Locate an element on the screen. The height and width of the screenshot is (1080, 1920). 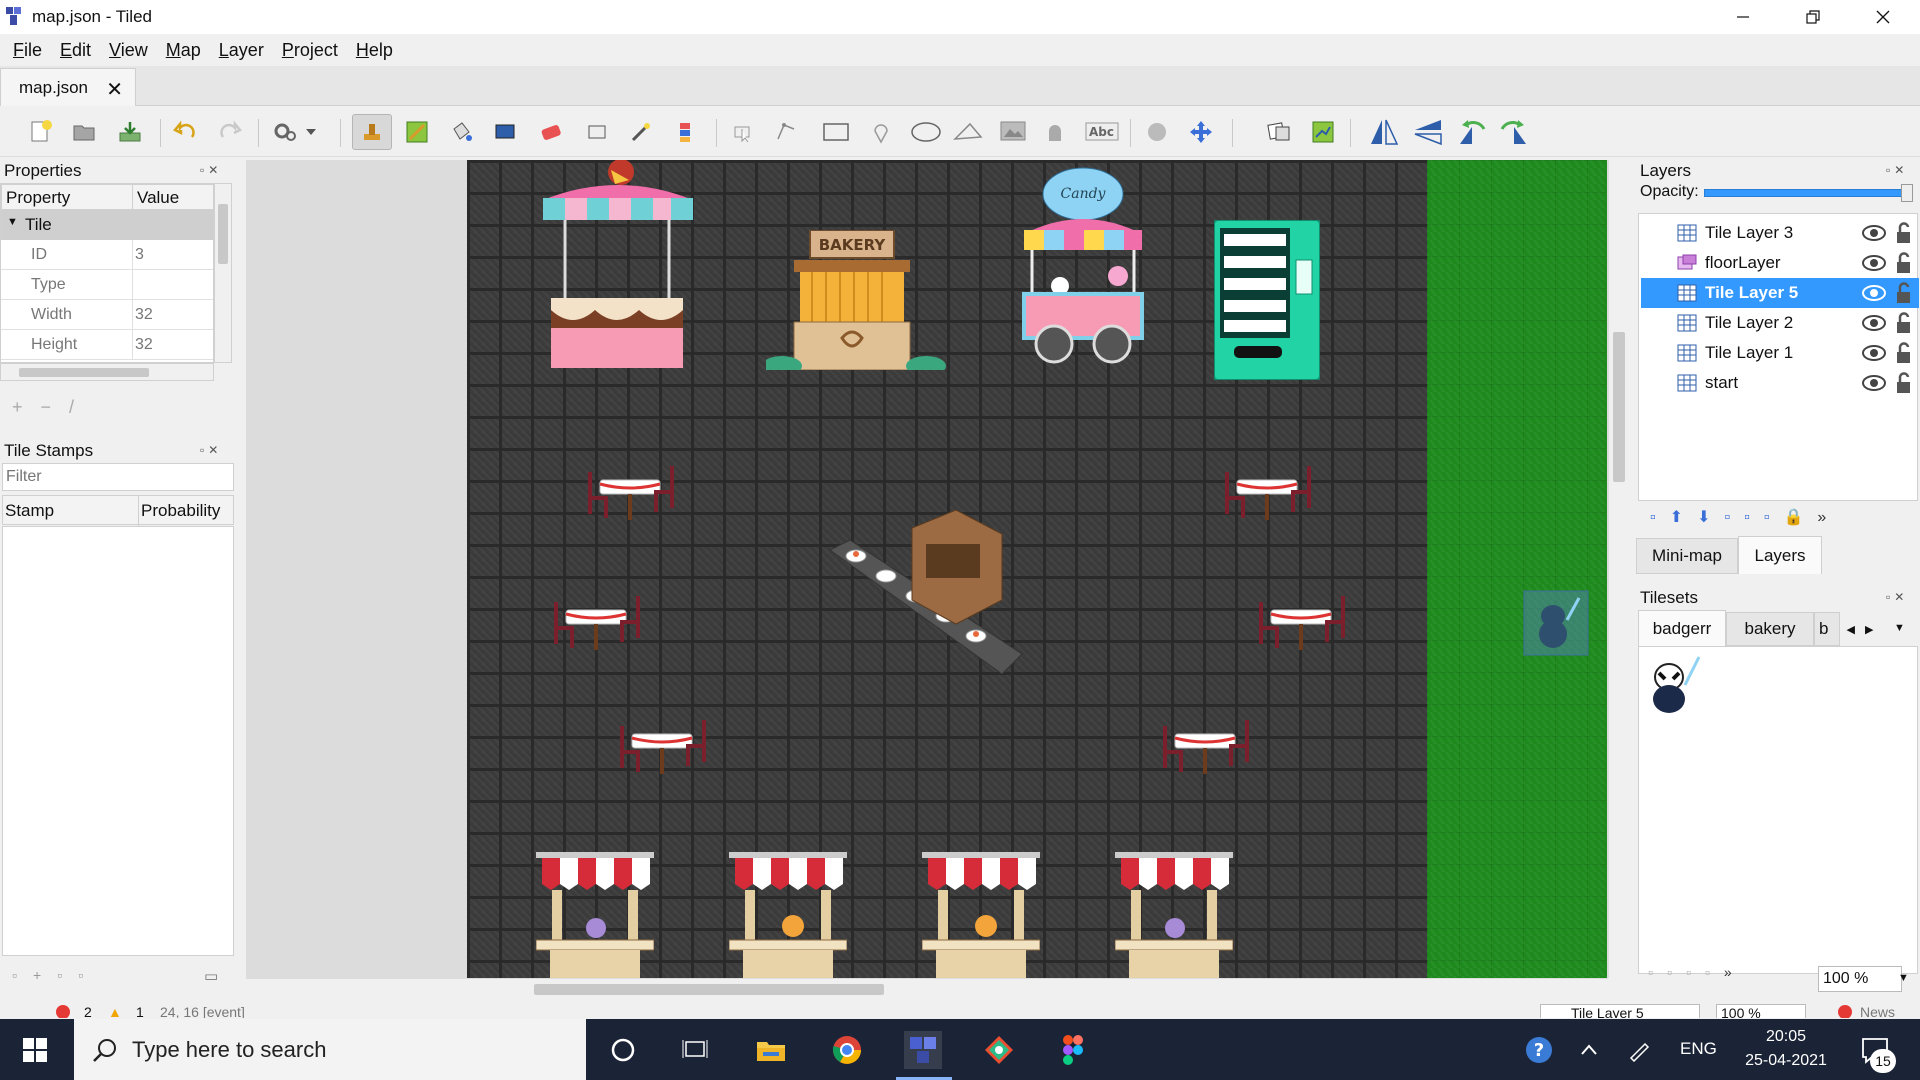
stamp-actions: ▫+▫▫ is located at coordinates (55, 975).